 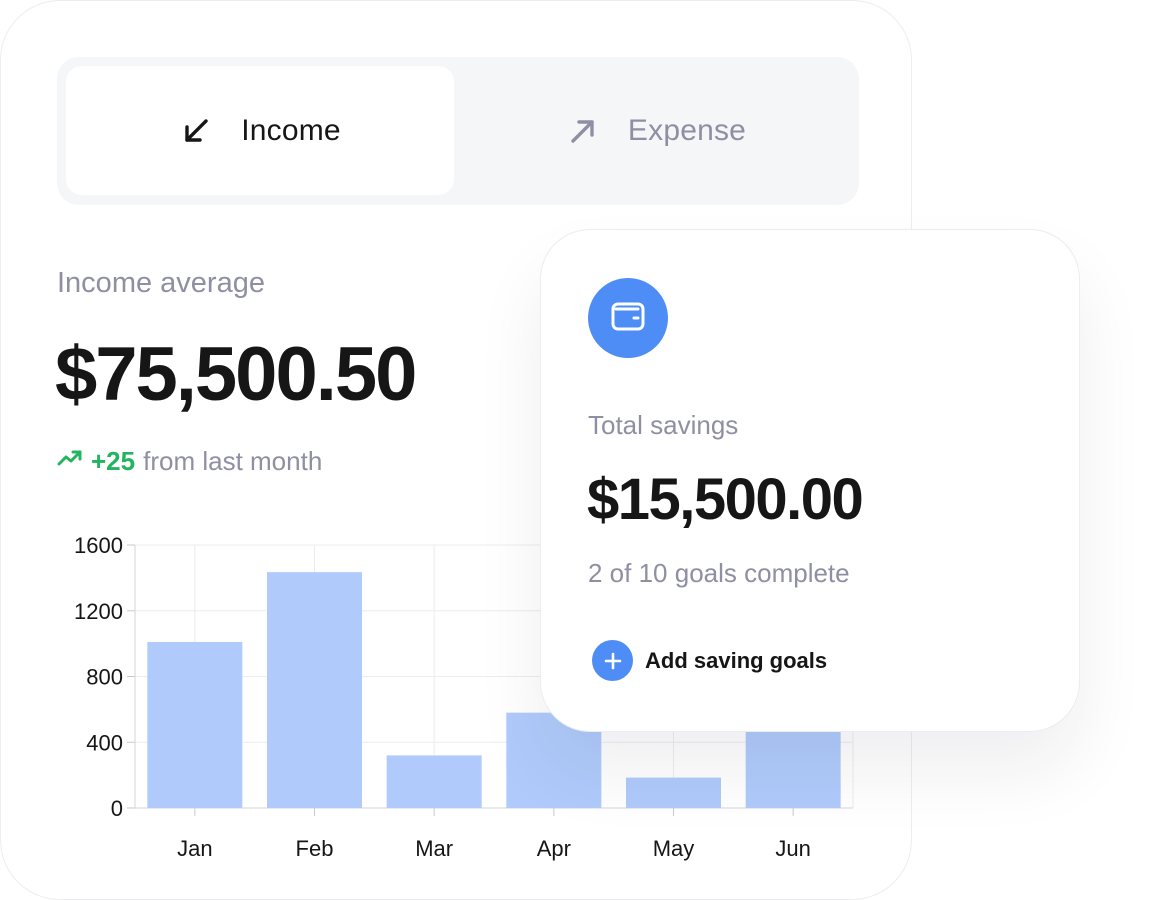 What do you see at coordinates (736, 660) in the screenshot?
I see `add-saving-goals-label: Add saving goals` at bounding box center [736, 660].